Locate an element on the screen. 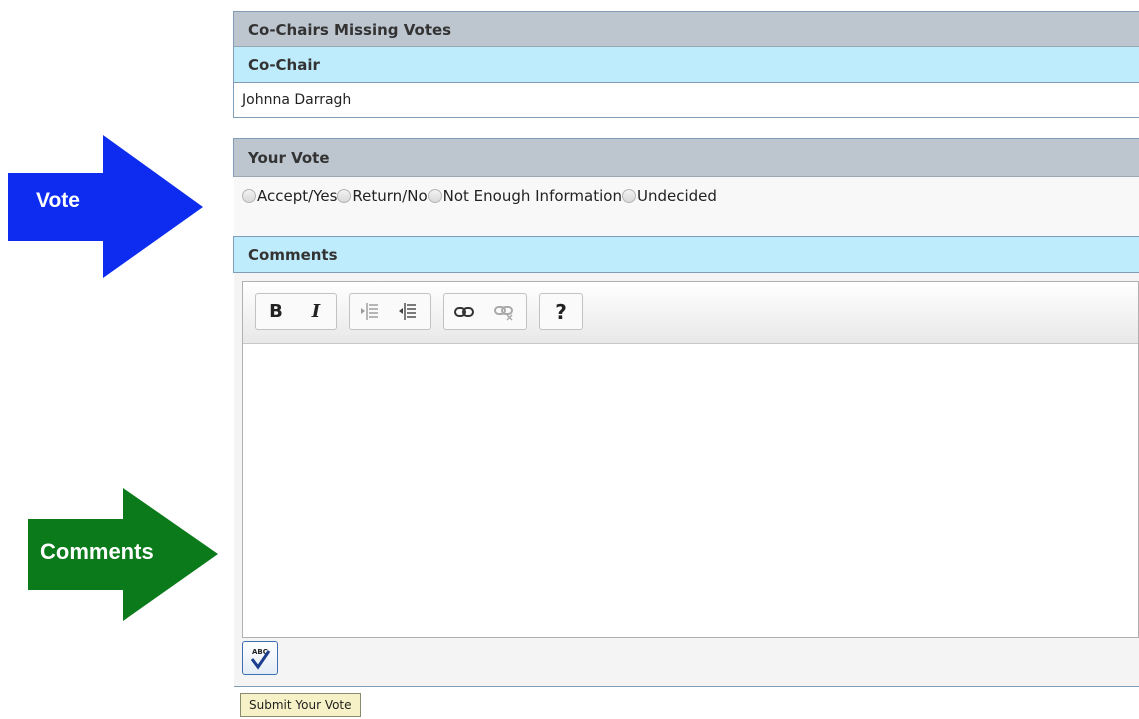 This screenshot has height=719, width=1139. help-group: ? is located at coordinates (561, 311).